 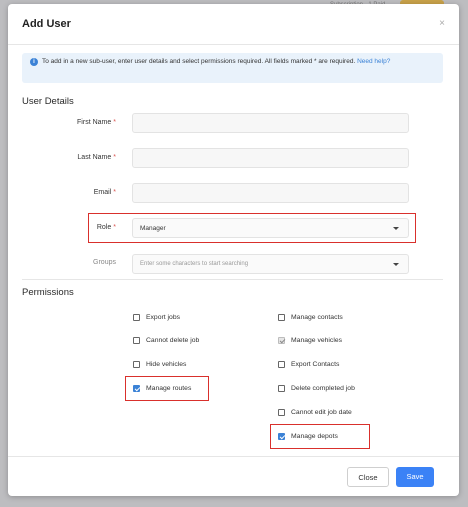 What do you see at coordinates (373, 61) in the screenshot?
I see `need-help-link: Need help?` at bounding box center [373, 61].